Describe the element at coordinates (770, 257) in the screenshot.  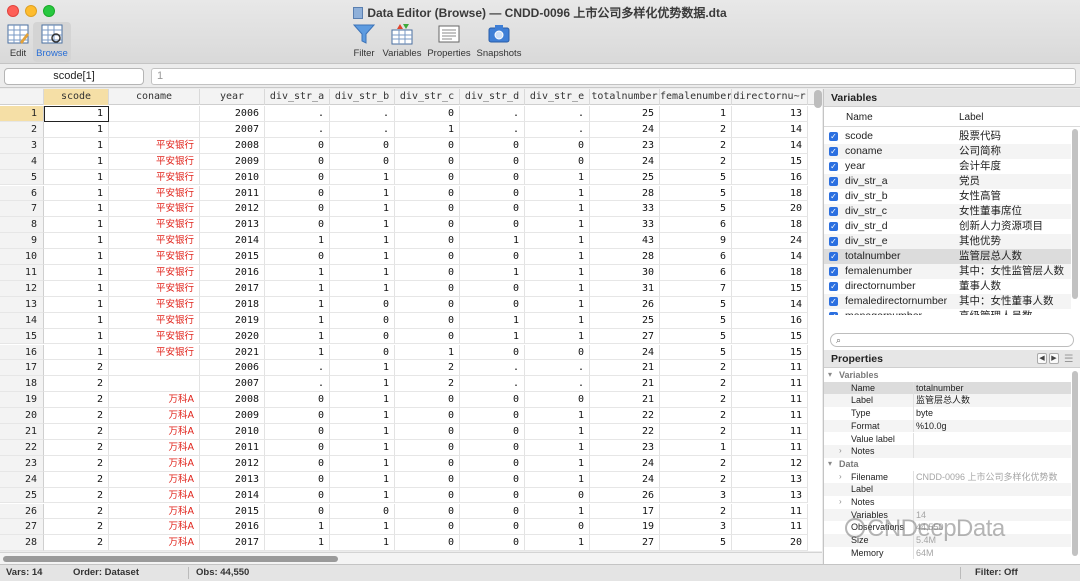
I see `table-cell: 14` at that location.